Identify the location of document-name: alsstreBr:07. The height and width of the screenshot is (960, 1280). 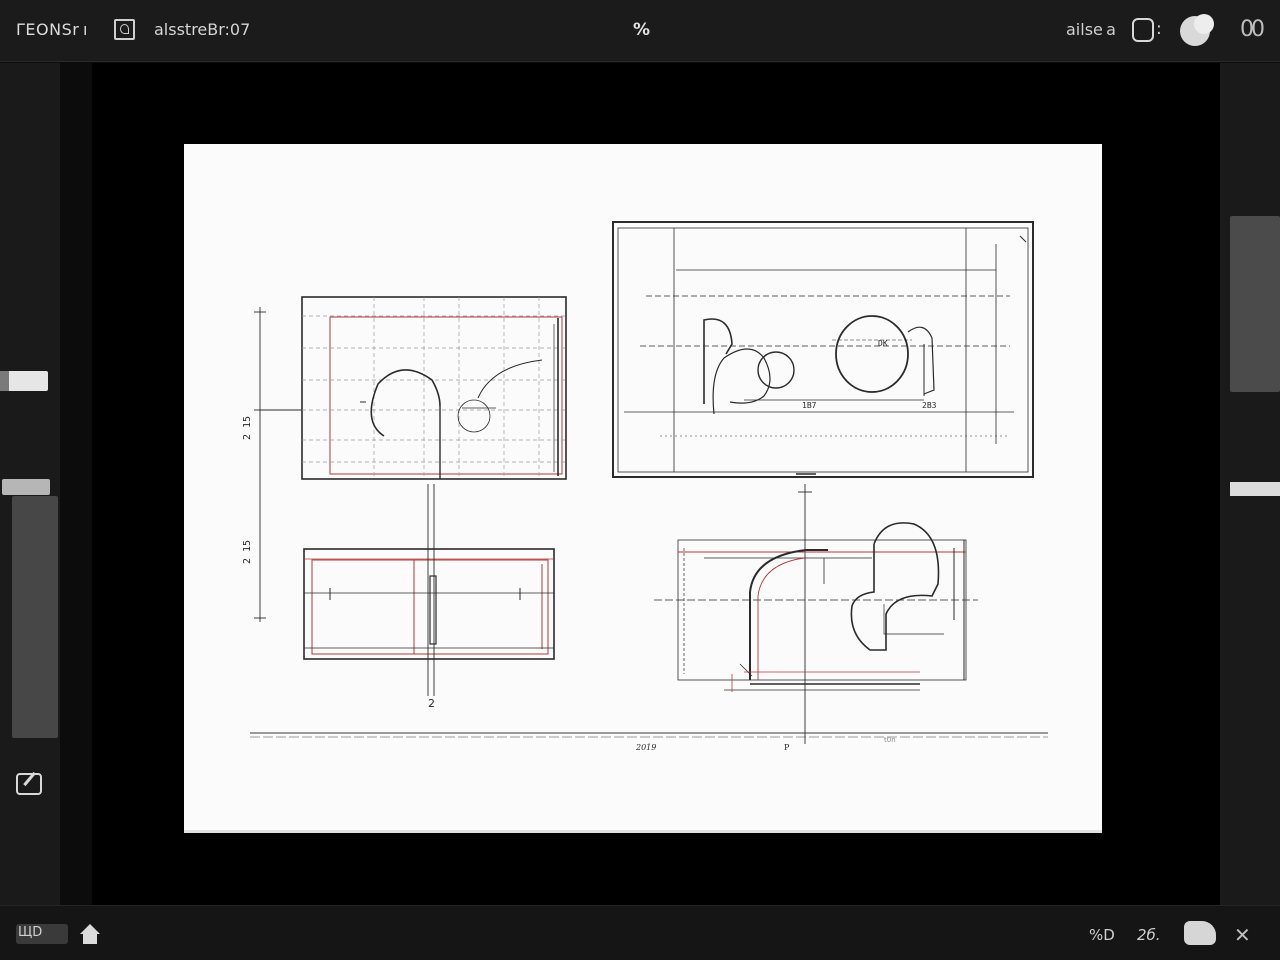
(202, 29).